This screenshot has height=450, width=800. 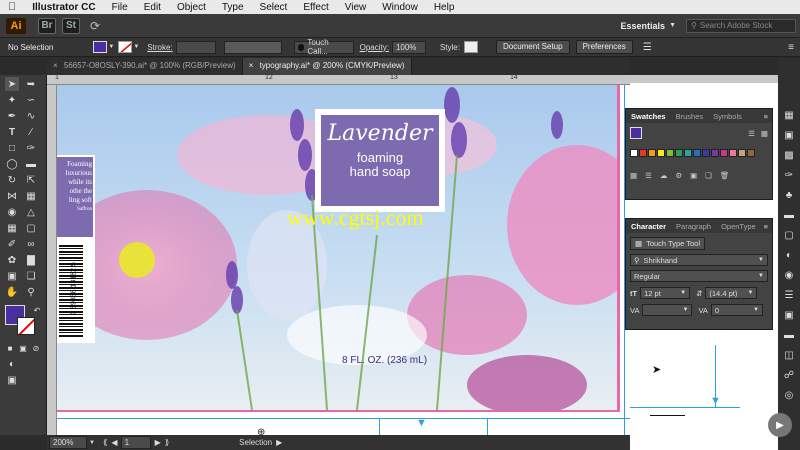 What do you see at coordinates (751, 133) in the screenshot?
I see `list-view-icon: ☰` at bounding box center [751, 133].